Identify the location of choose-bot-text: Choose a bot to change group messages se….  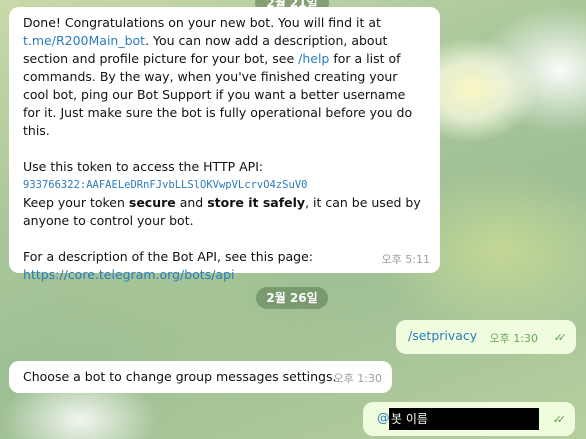
(180, 376).